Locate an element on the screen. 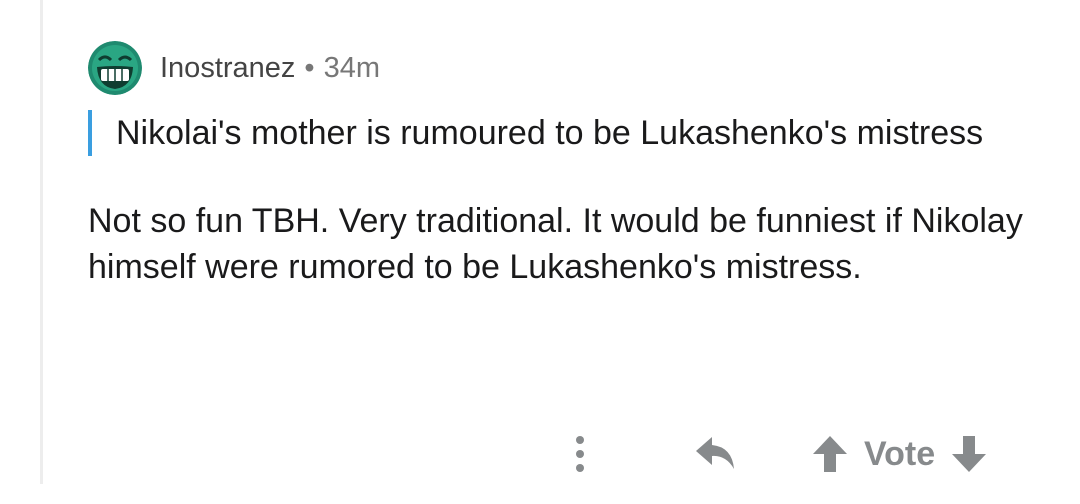 The image size is (1080, 504). avatar is located at coordinates (115, 68).